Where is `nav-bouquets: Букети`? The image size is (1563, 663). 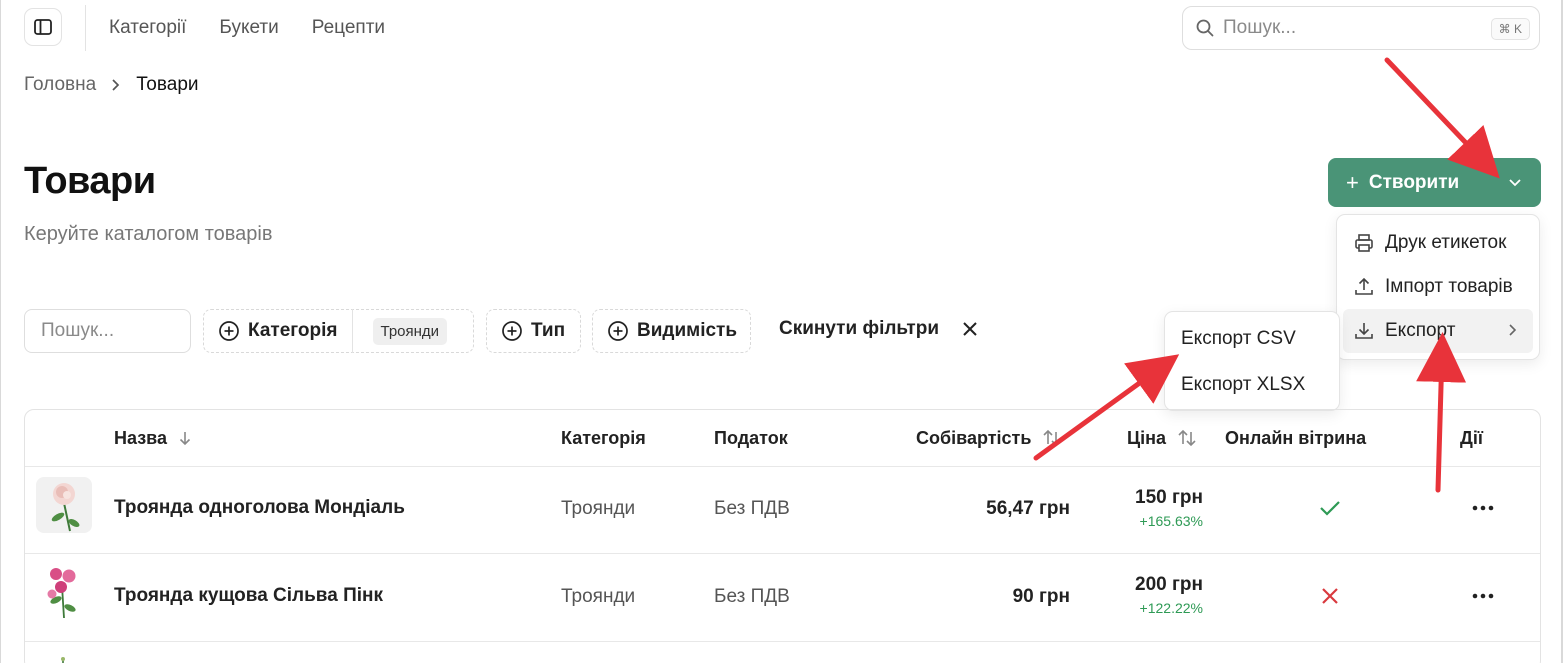
nav-bouquets: Букети is located at coordinates (248, 28).